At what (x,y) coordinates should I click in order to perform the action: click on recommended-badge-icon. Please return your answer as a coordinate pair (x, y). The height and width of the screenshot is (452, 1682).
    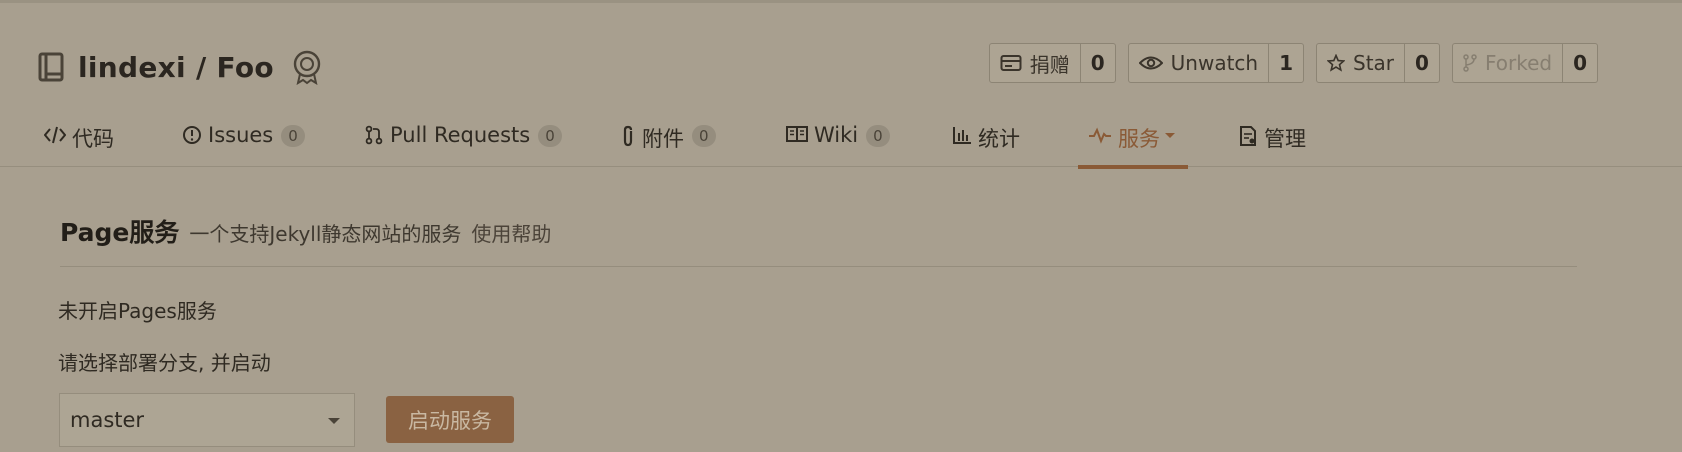
    Looking at the image, I should click on (307, 67).